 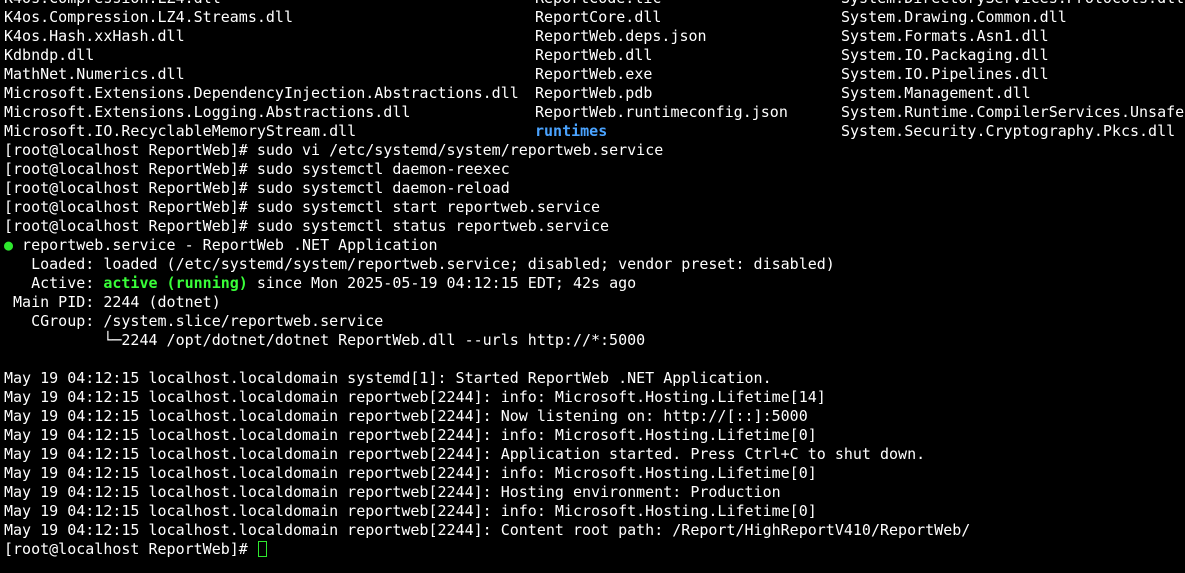 I want to click on ls-entry: ReportWeb.exe, so click(x=594, y=74).